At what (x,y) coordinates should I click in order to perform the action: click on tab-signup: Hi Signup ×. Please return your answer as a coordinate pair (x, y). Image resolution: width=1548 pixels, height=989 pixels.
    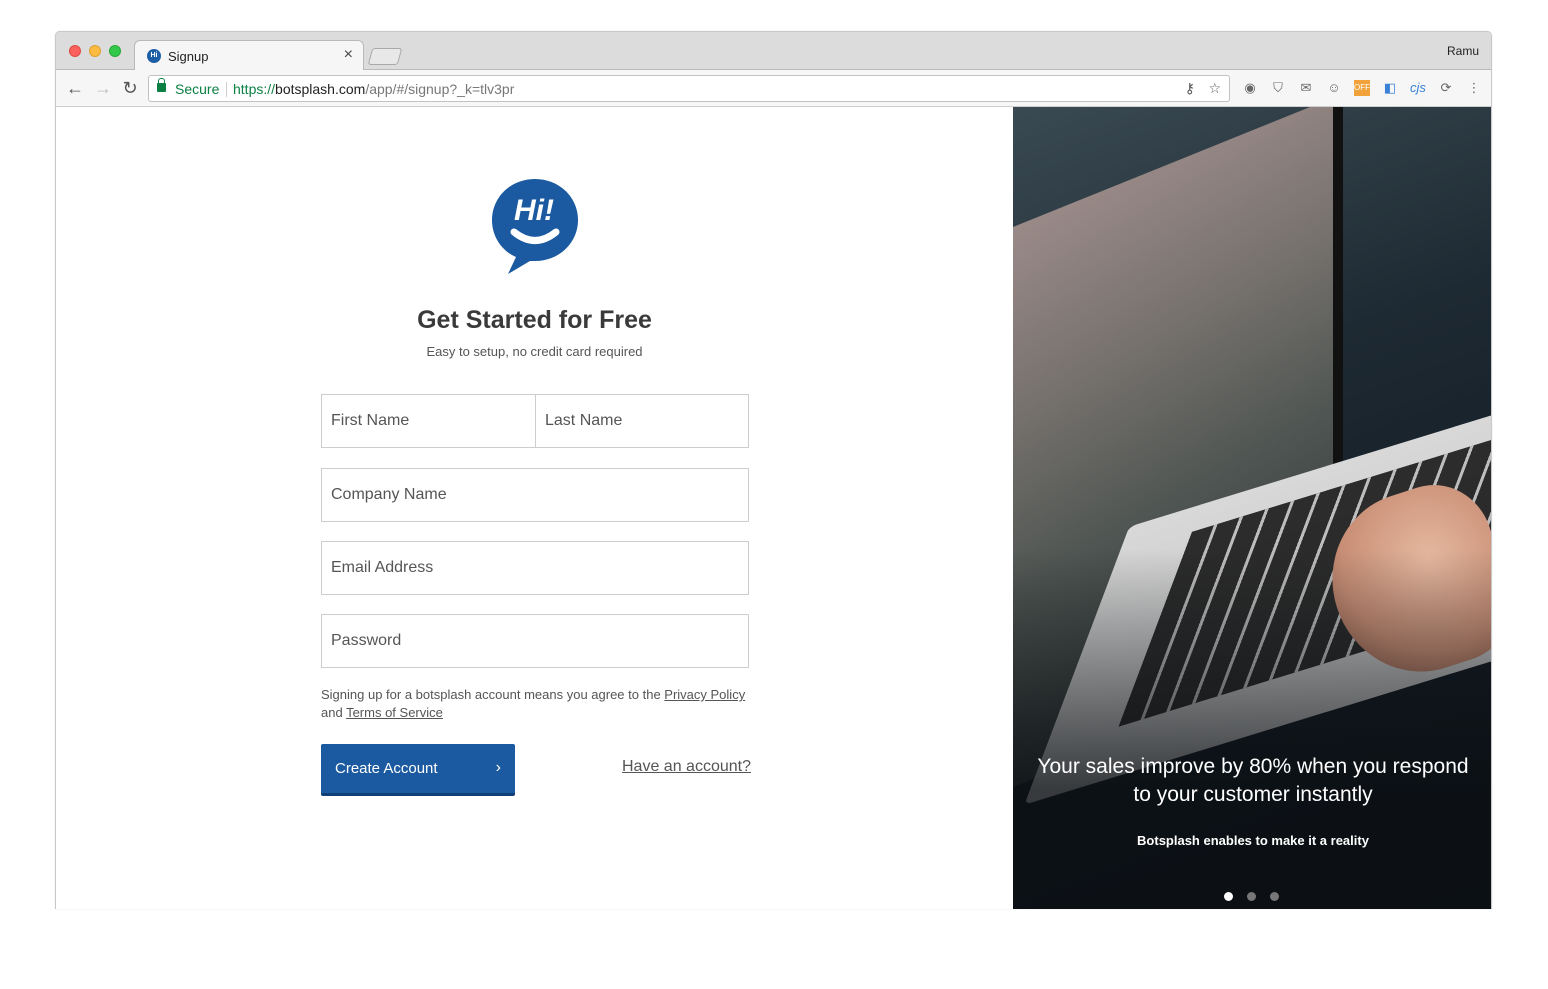
    Looking at the image, I should click on (249, 55).